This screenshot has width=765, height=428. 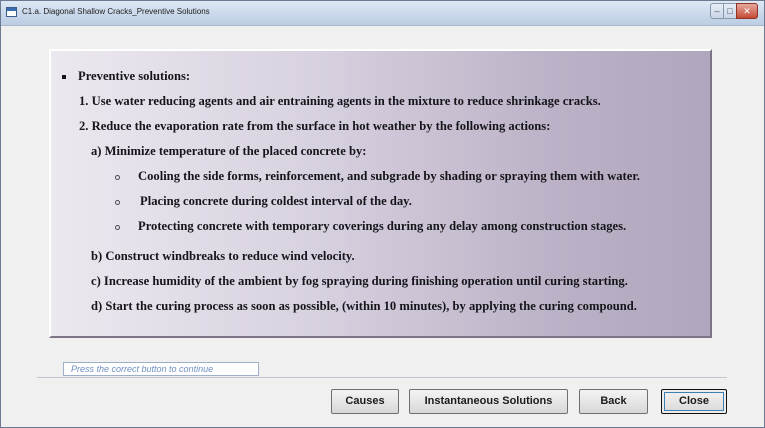 I want to click on window-close-button: ✕, so click(x=747, y=11).